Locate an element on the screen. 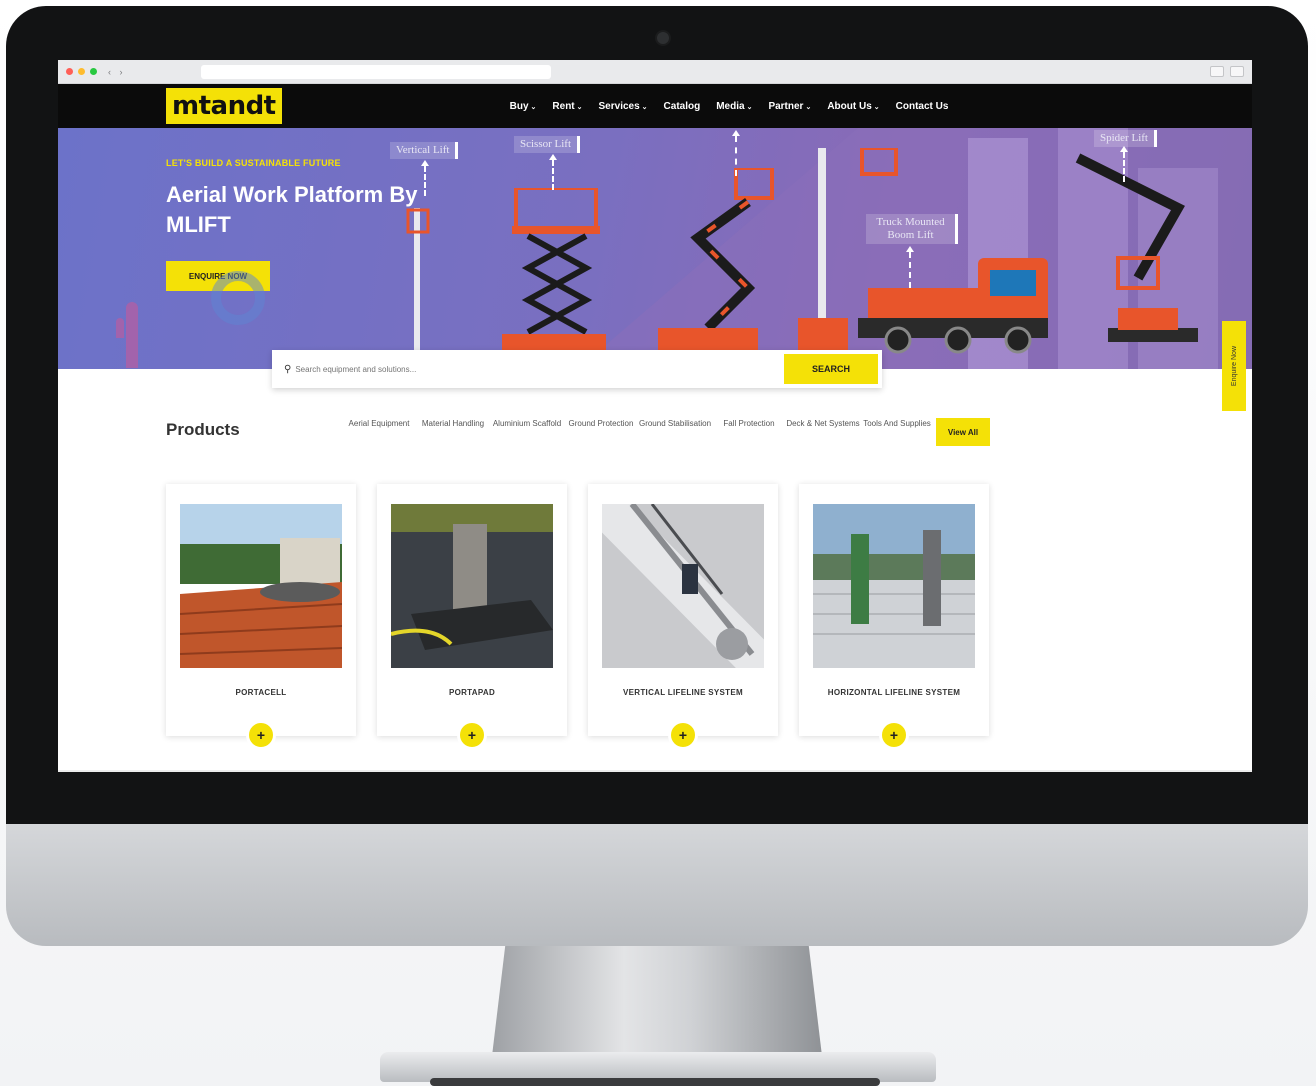 The image size is (1316, 1086). nav-item-buy: Buy ⌄ is located at coordinates (523, 106).